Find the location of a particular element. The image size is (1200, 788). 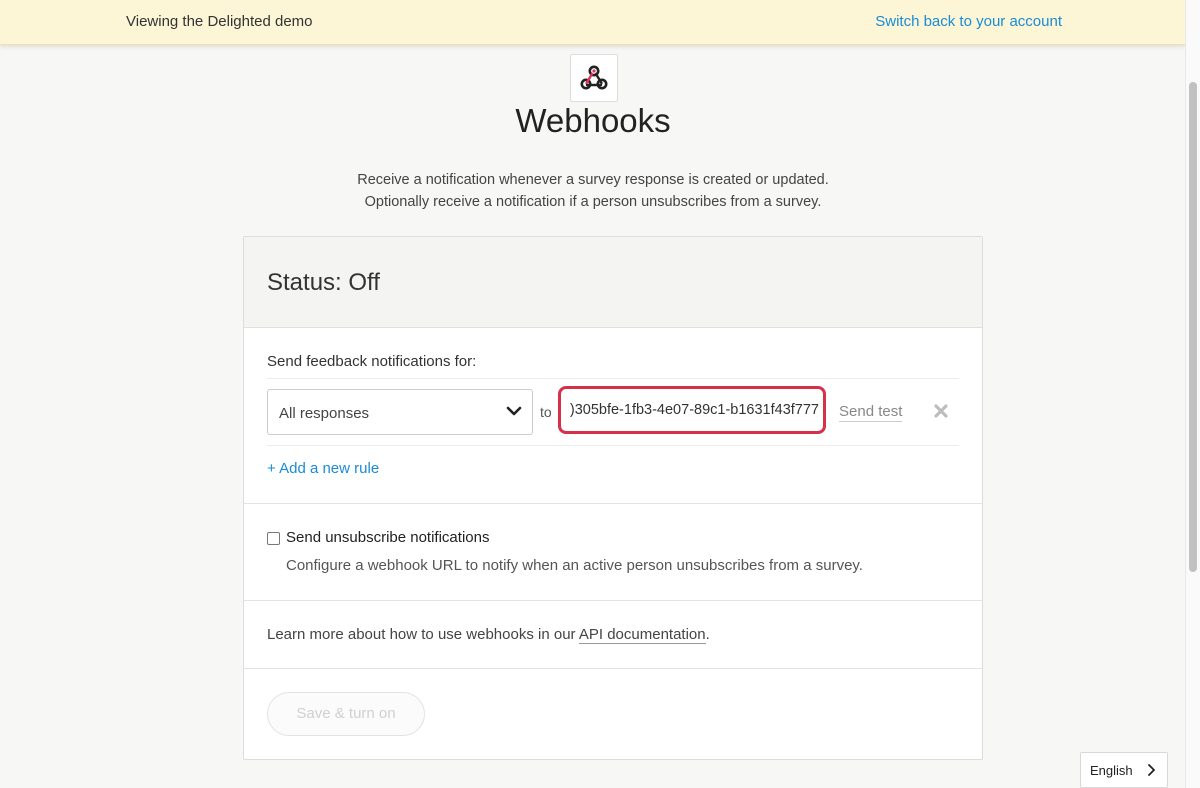

chevron-right-icon is located at coordinates (1151, 770).